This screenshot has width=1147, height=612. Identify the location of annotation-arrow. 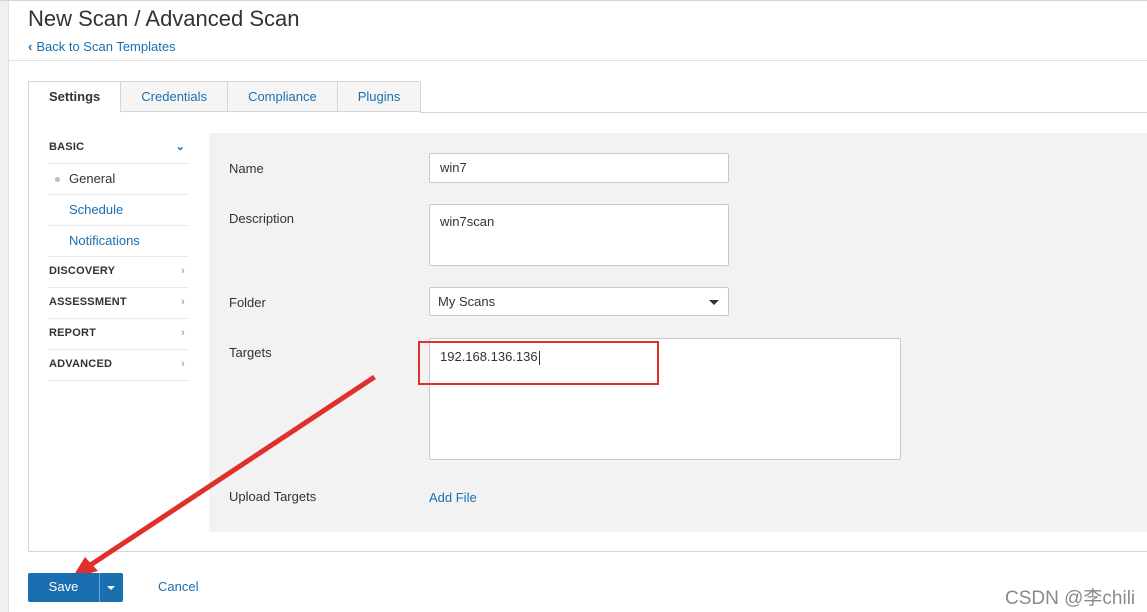
(224, 476).